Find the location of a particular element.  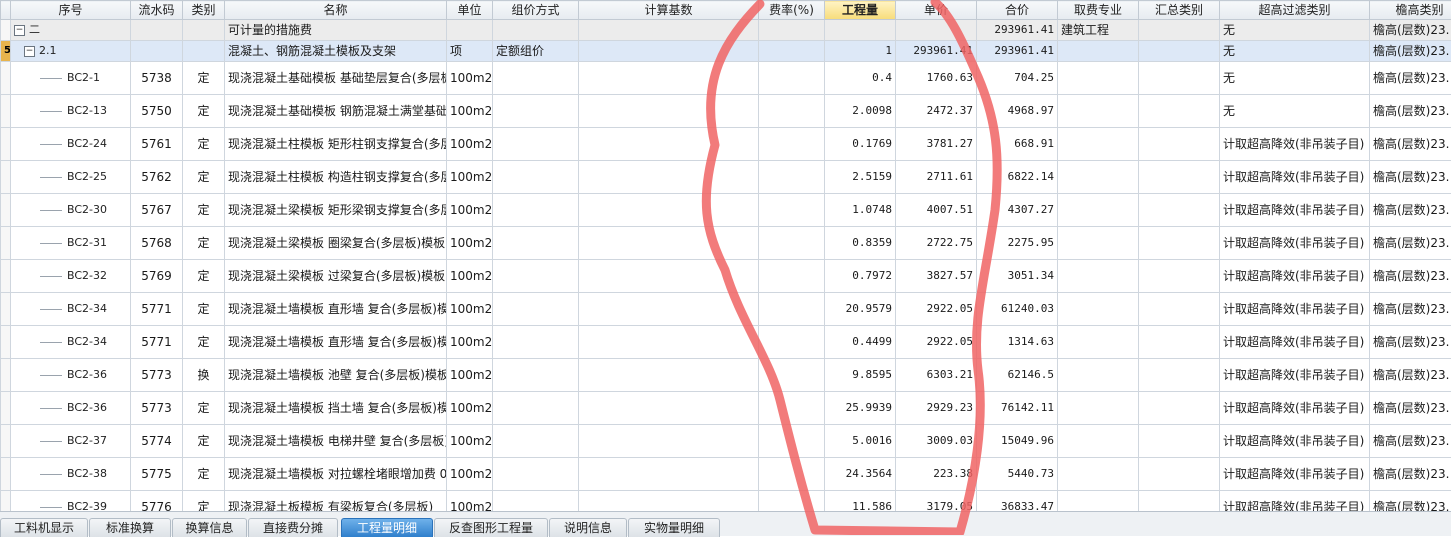

fee-spec-cell: 建筑工程 is located at coordinates (1098, 30).